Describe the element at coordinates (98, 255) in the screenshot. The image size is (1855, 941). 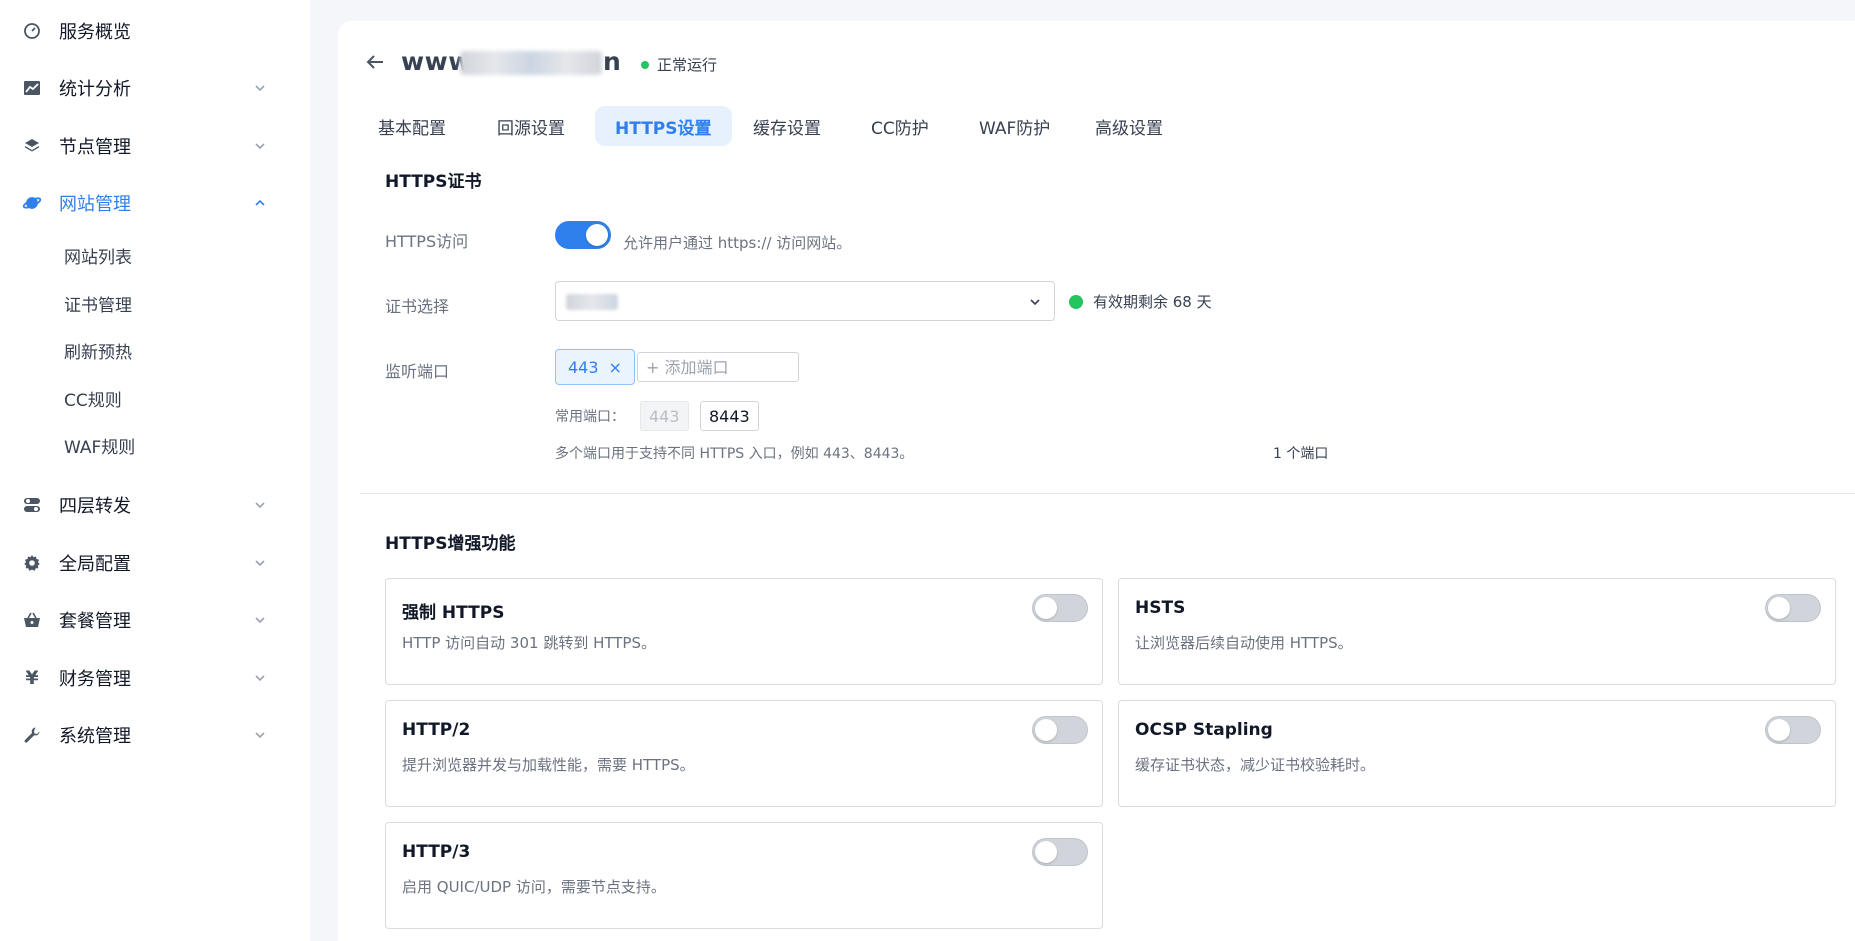
I see `sidebar-subitem-site-list: 网站列表` at that location.